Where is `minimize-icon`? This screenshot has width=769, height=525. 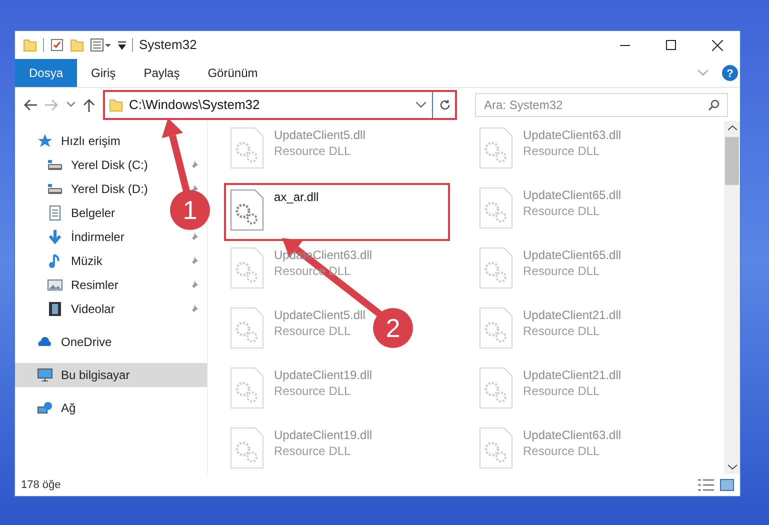 minimize-icon is located at coordinates (625, 45).